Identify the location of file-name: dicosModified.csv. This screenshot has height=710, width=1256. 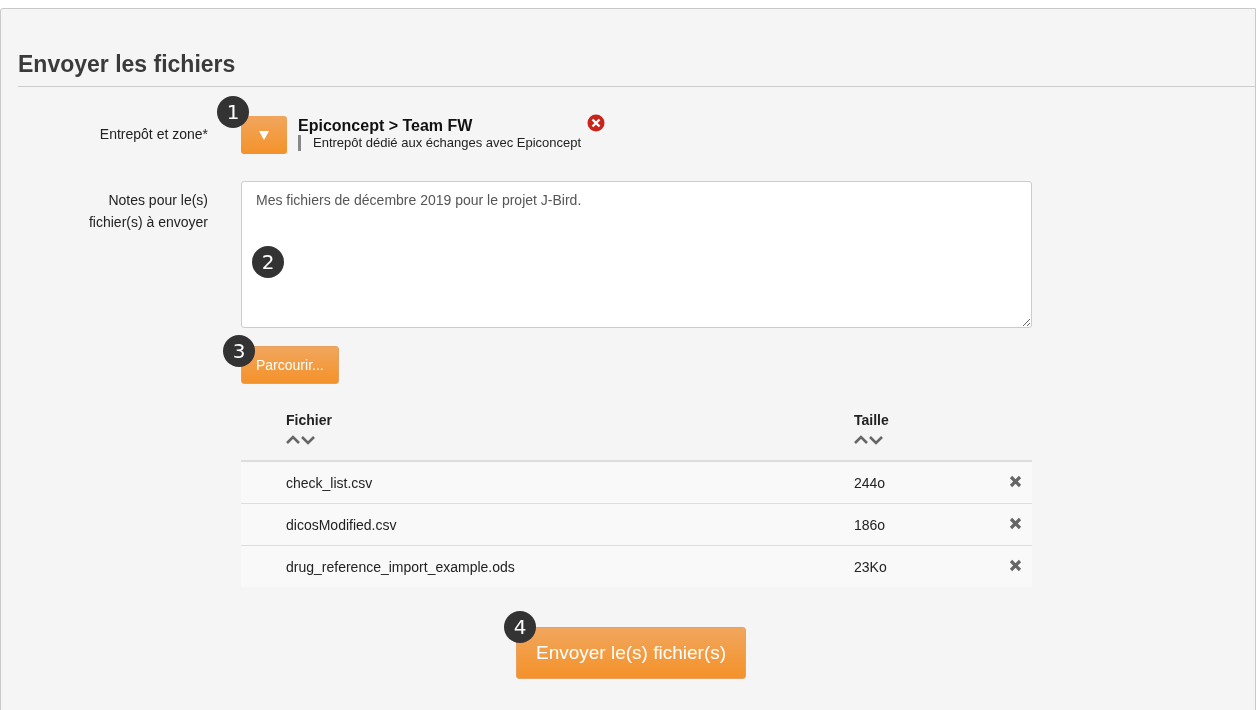
(341, 524).